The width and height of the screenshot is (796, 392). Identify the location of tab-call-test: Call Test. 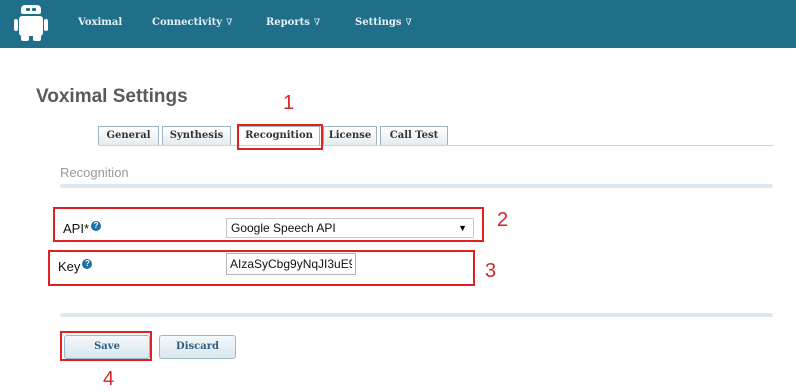
(414, 136).